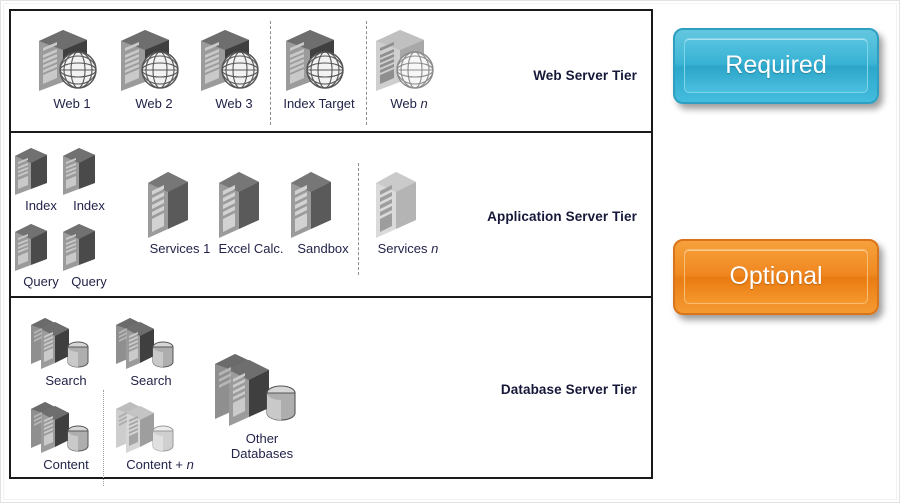  What do you see at coordinates (180, 248) in the screenshot?
I see `node-caption: Services 1` at bounding box center [180, 248].